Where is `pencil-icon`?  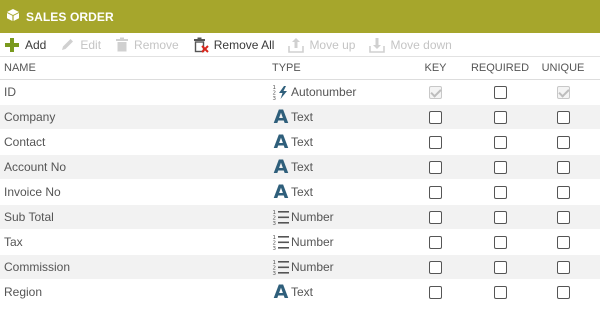 pencil-icon is located at coordinates (68, 44).